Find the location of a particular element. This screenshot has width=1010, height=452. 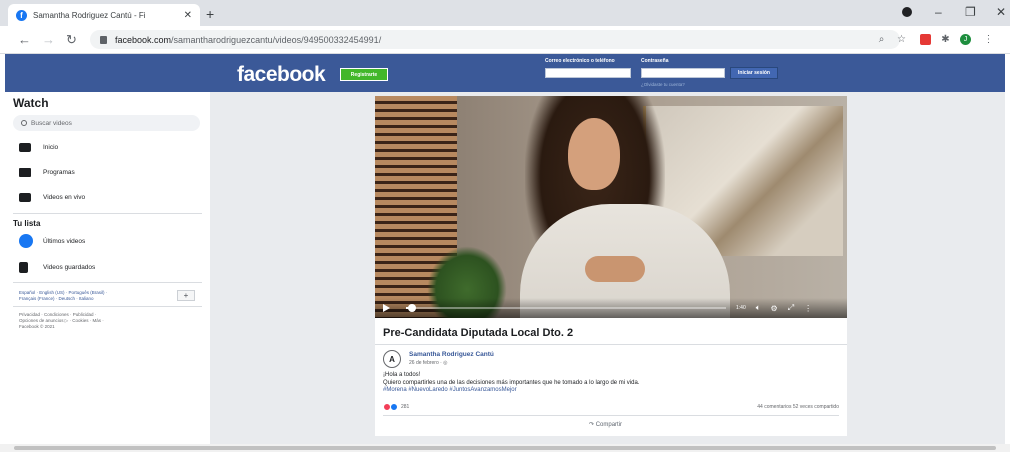

tab-close-icon: ✕ is located at coordinates (188, 15).